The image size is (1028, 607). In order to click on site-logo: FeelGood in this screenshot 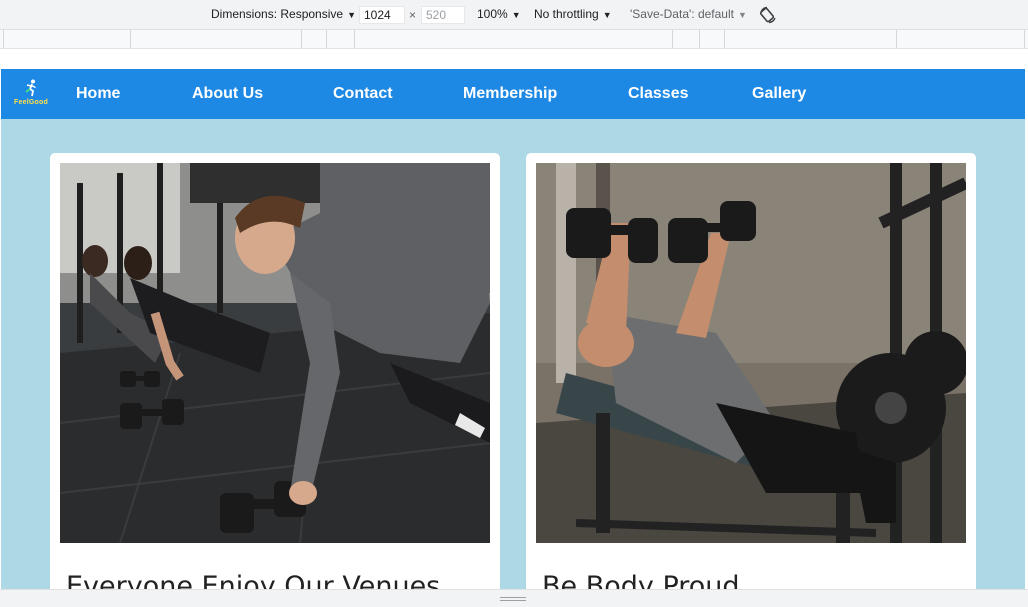, I will do `click(31, 95)`.